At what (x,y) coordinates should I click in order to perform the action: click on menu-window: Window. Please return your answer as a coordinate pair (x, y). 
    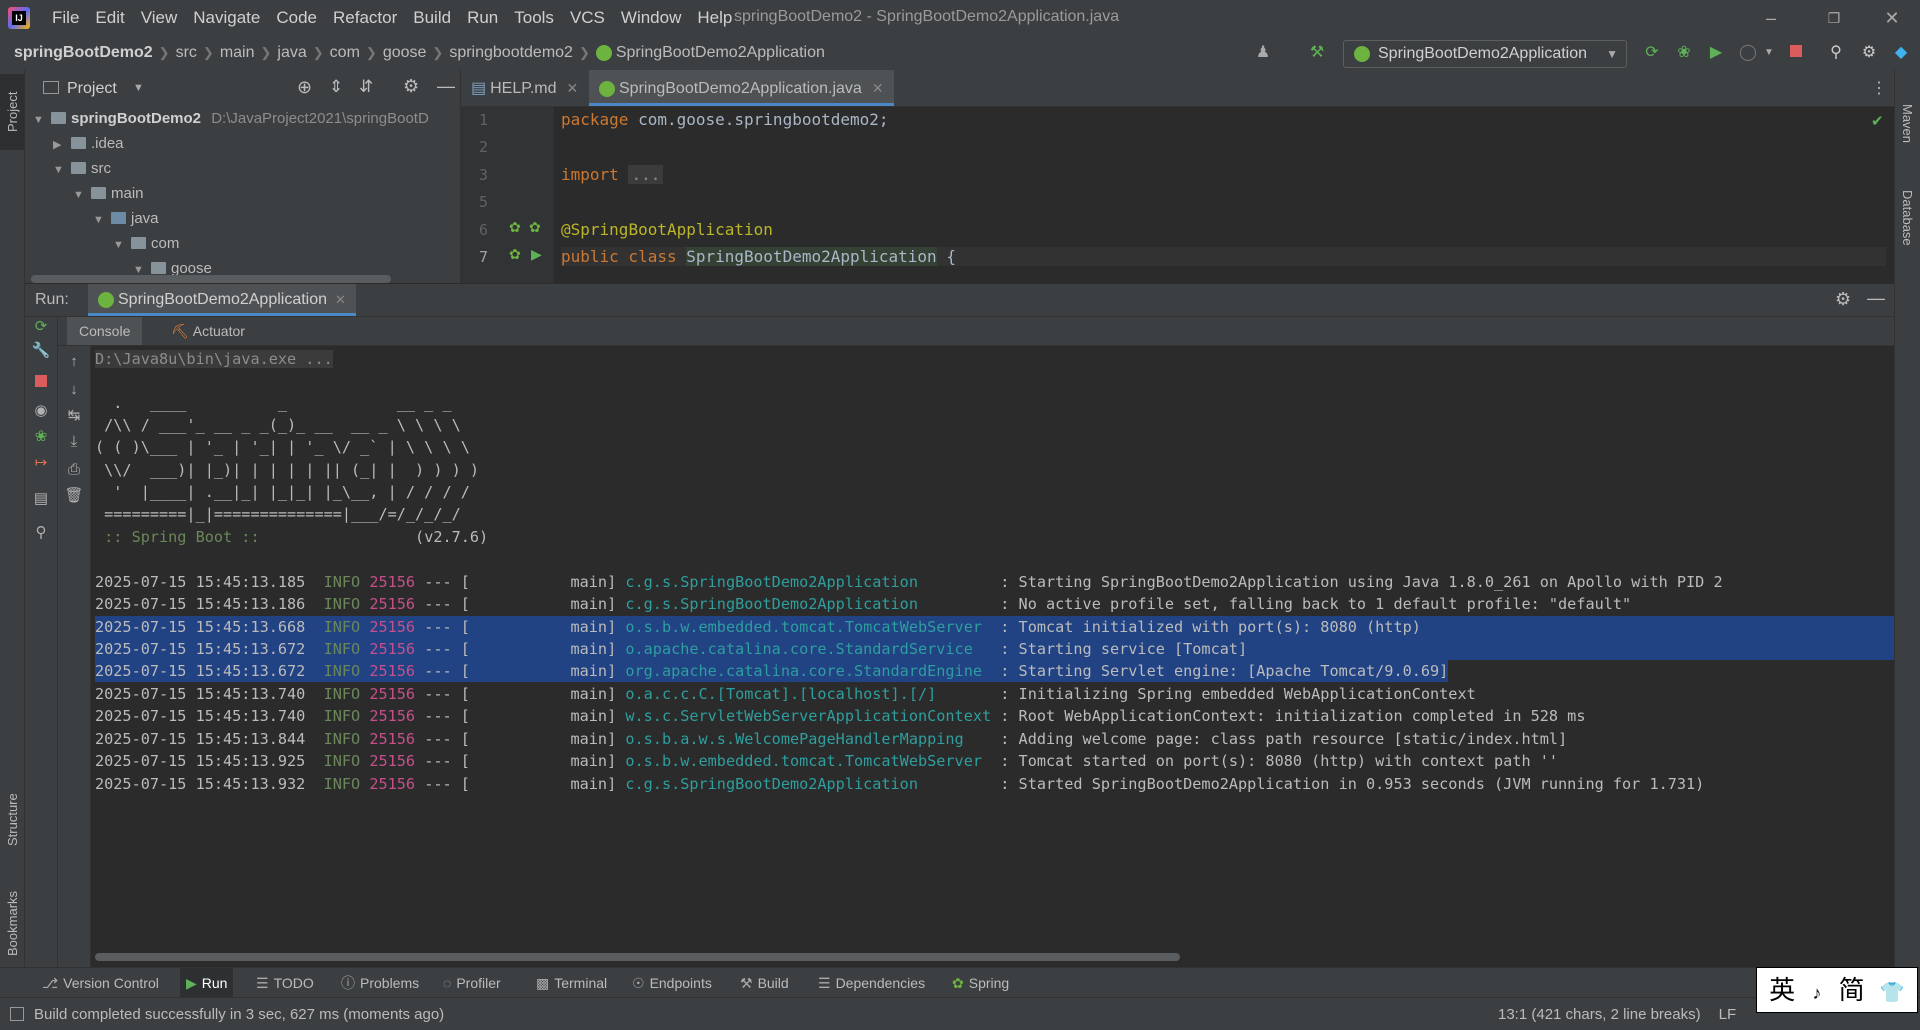
    Looking at the image, I should click on (651, 18).